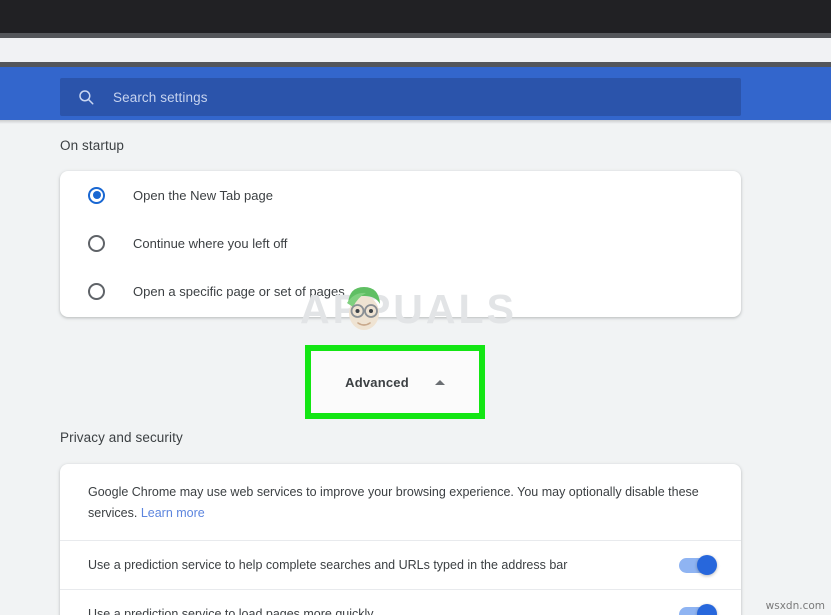 This screenshot has height=615, width=831. Describe the element at coordinates (377, 382) in the screenshot. I see `advanced-button-label: Advanced` at that location.